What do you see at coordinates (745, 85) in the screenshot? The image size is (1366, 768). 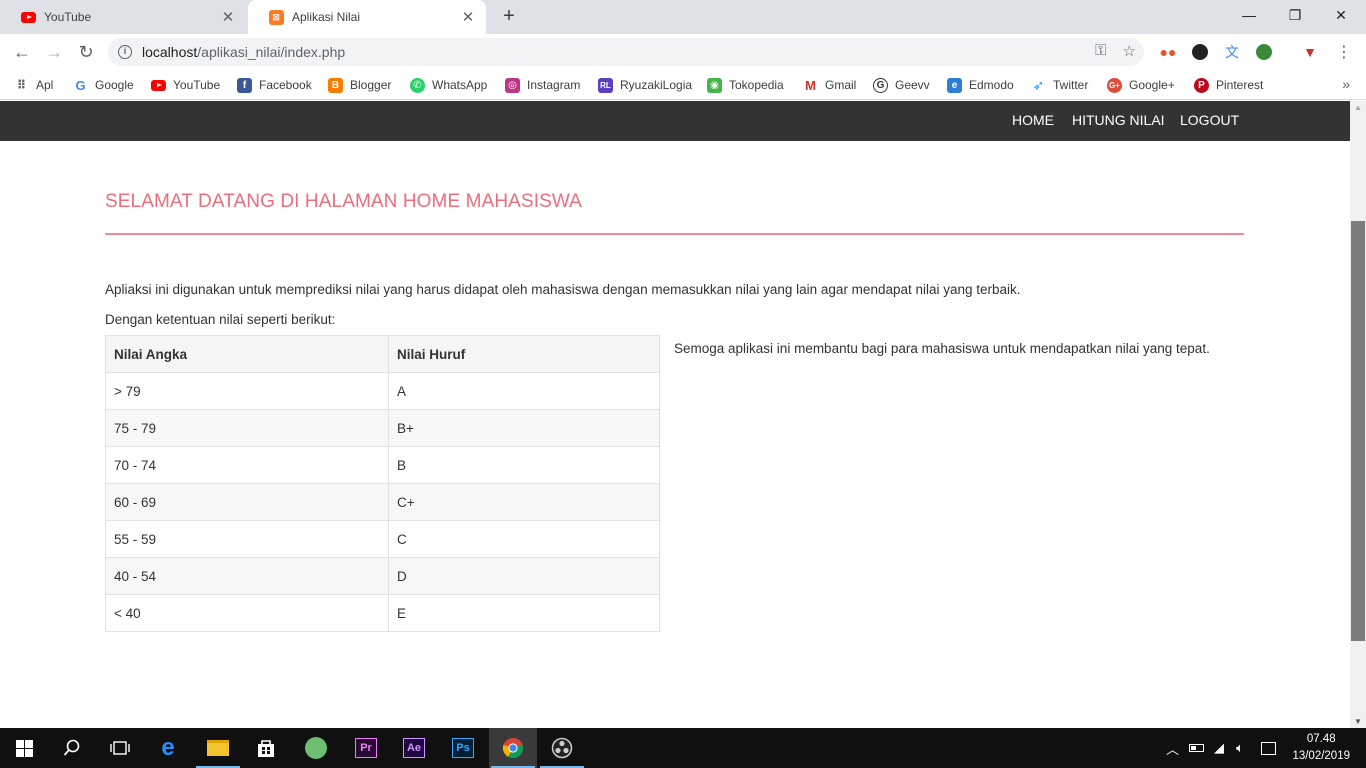 I see `bookmark-tokopedia: ◉ Tokopedia` at bounding box center [745, 85].